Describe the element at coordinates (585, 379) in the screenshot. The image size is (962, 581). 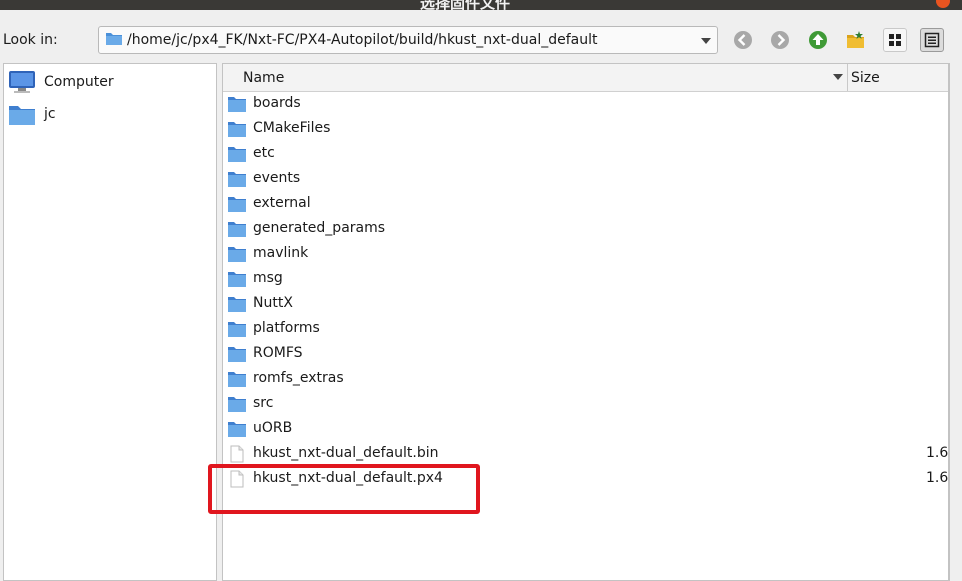
I see `file-row: romfs_extras` at that location.